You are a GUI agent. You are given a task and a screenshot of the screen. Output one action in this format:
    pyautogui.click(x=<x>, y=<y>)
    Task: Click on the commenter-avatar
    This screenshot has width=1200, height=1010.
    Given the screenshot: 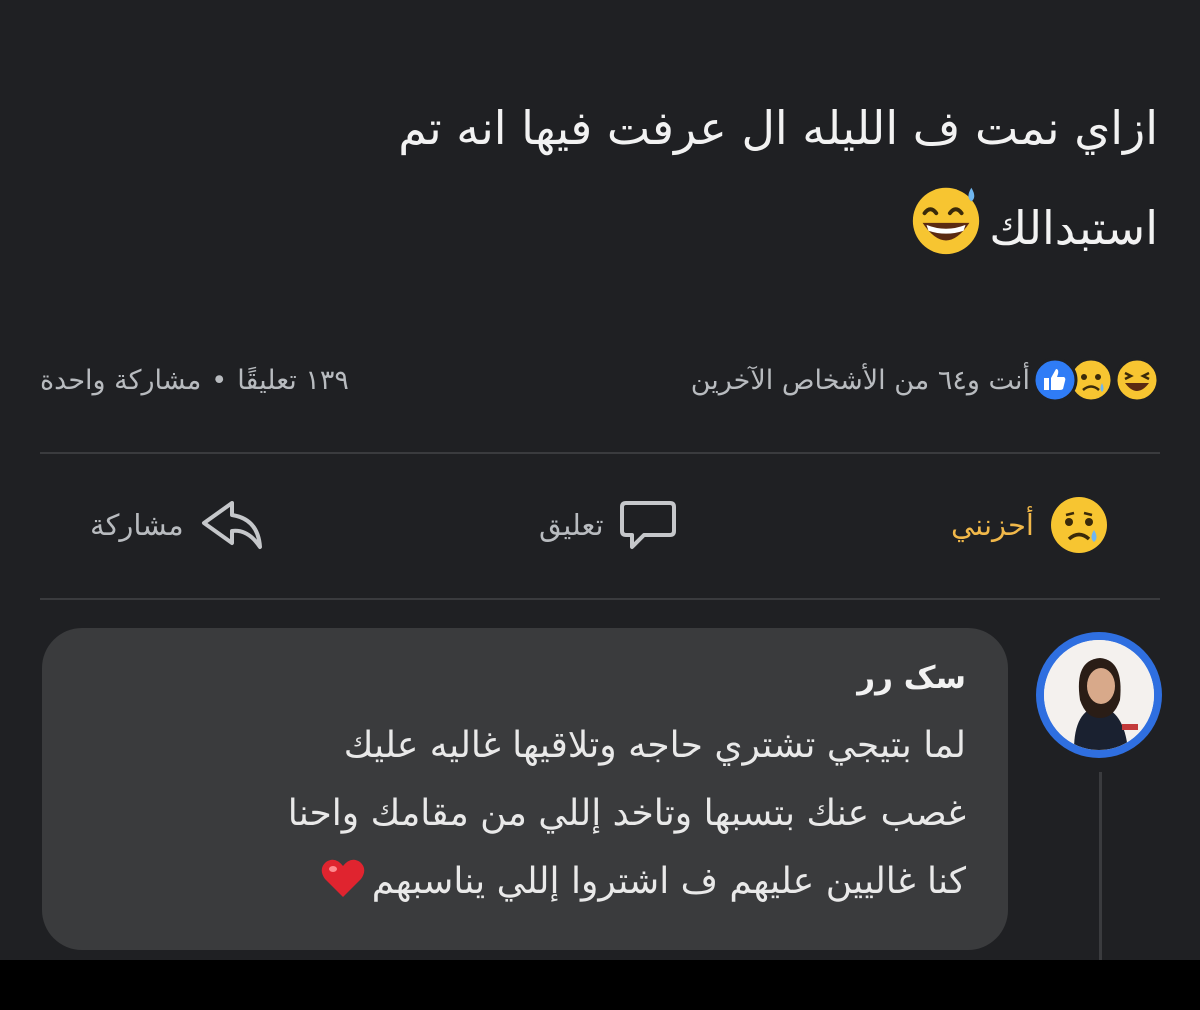 What is the action you would take?
    pyautogui.click(x=1099, y=695)
    